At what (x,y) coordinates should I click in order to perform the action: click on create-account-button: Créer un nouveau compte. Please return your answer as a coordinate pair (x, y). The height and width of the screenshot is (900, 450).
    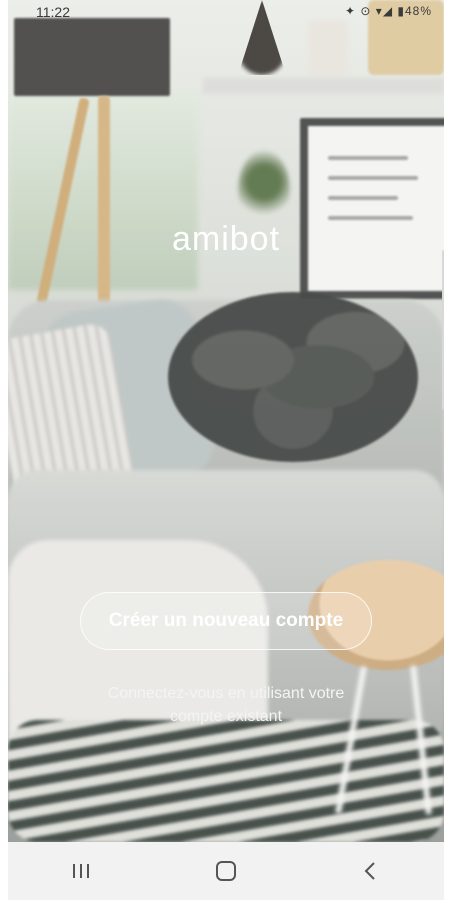
    Looking at the image, I should click on (226, 621).